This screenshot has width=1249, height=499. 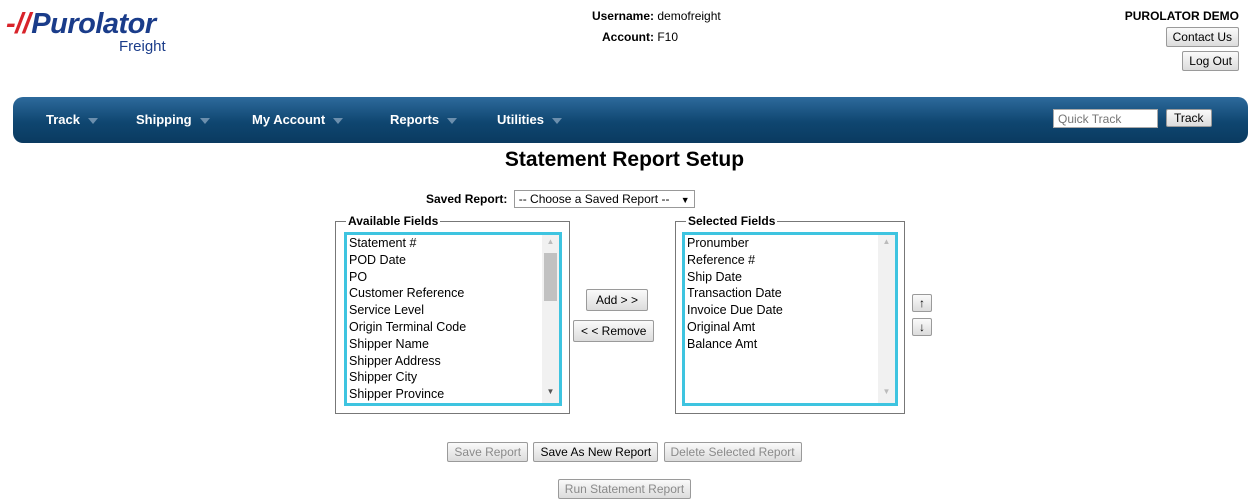 I want to click on nav-reports: Reports, so click(x=424, y=119).